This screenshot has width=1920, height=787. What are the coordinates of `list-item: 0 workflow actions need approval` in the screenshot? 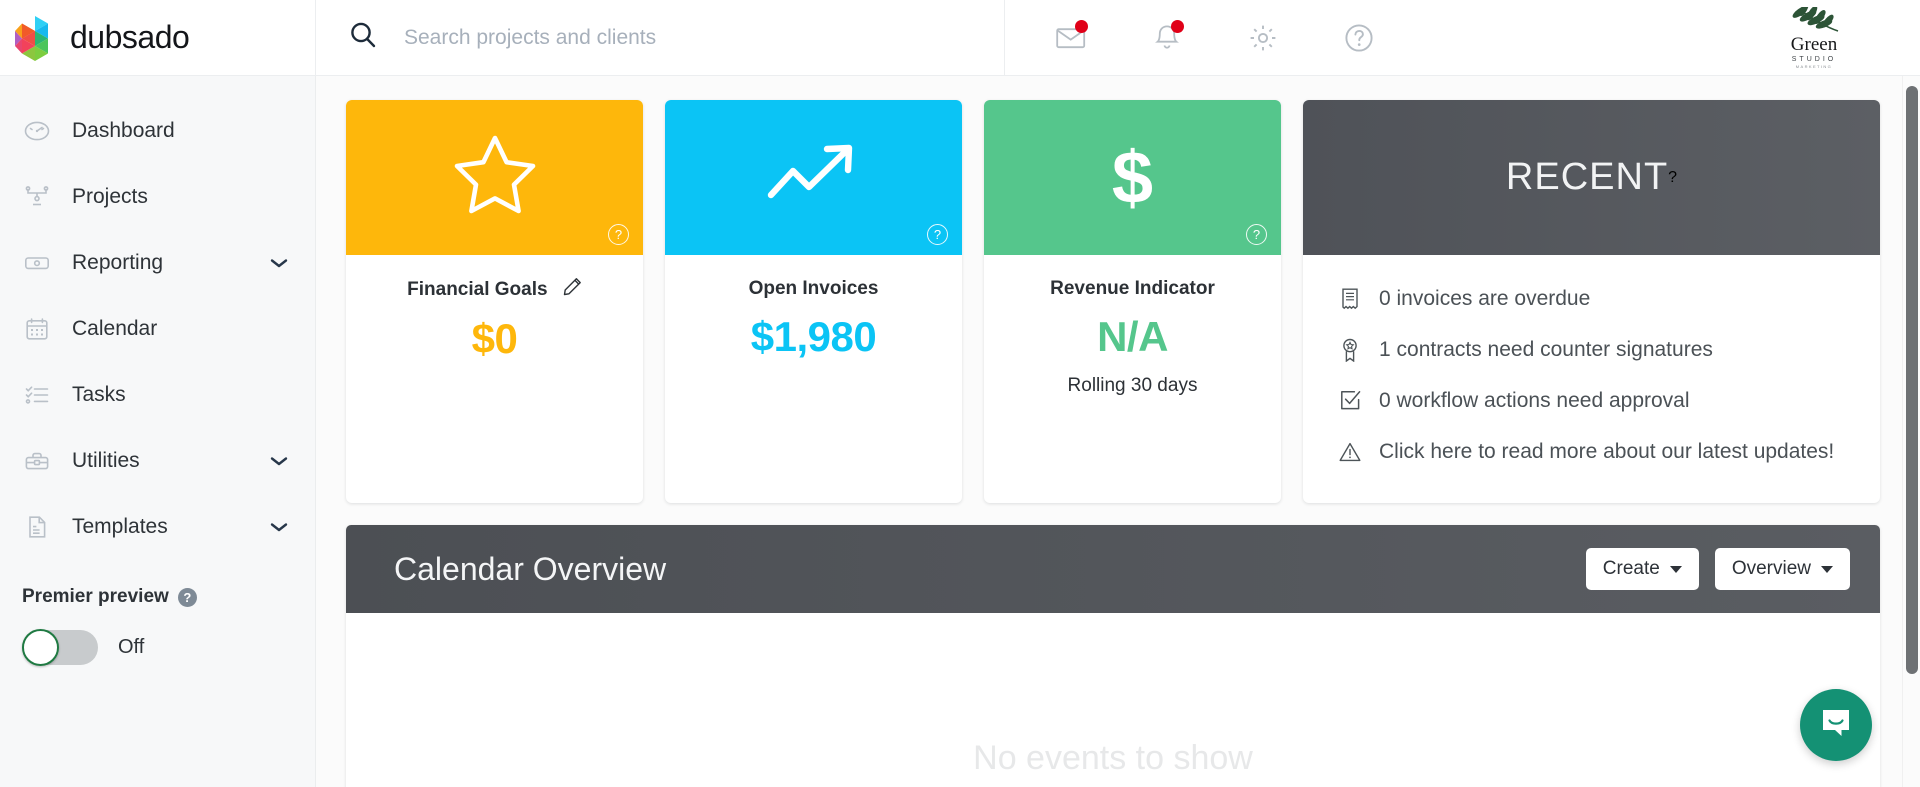 It's located at (1591, 400).